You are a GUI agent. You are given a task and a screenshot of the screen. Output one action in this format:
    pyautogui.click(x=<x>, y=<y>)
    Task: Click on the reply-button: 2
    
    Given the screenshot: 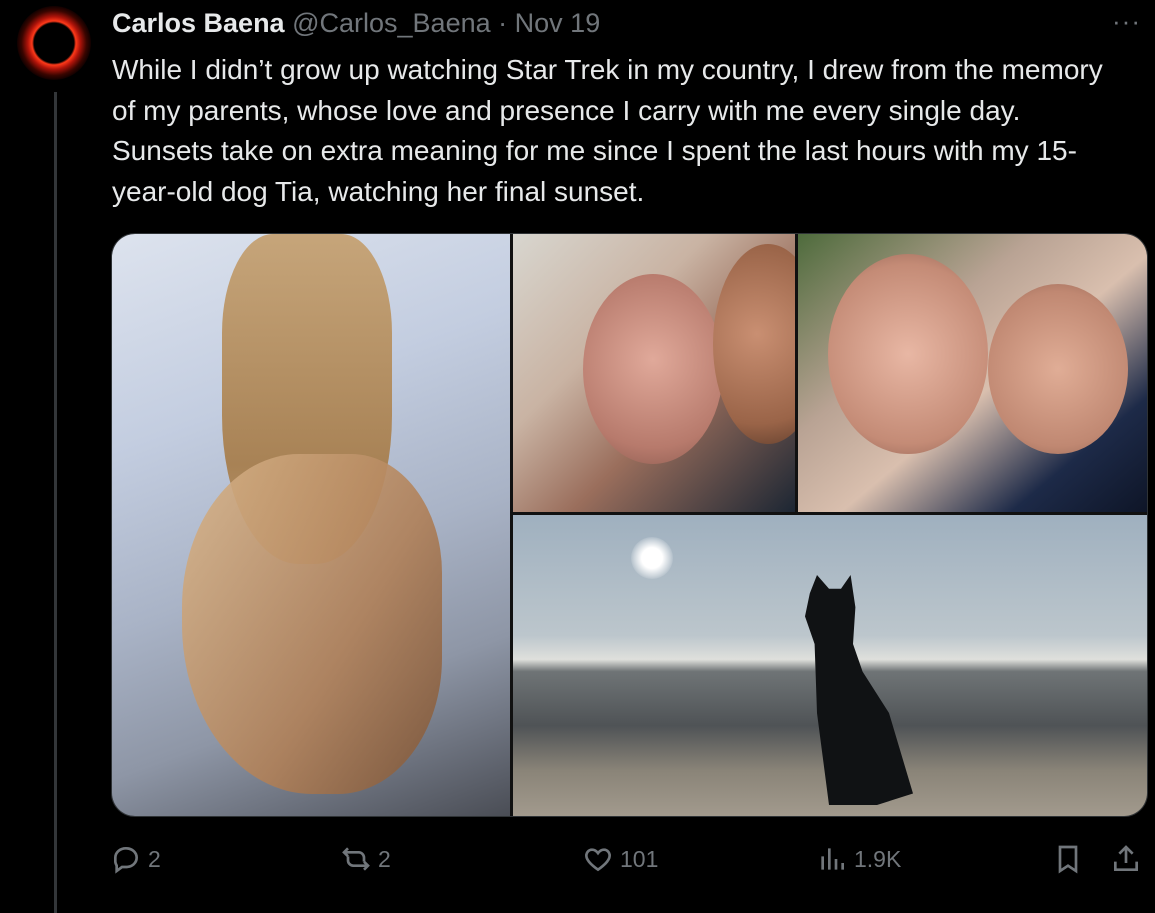 What is the action you would take?
    pyautogui.click(x=135, y=859)
    